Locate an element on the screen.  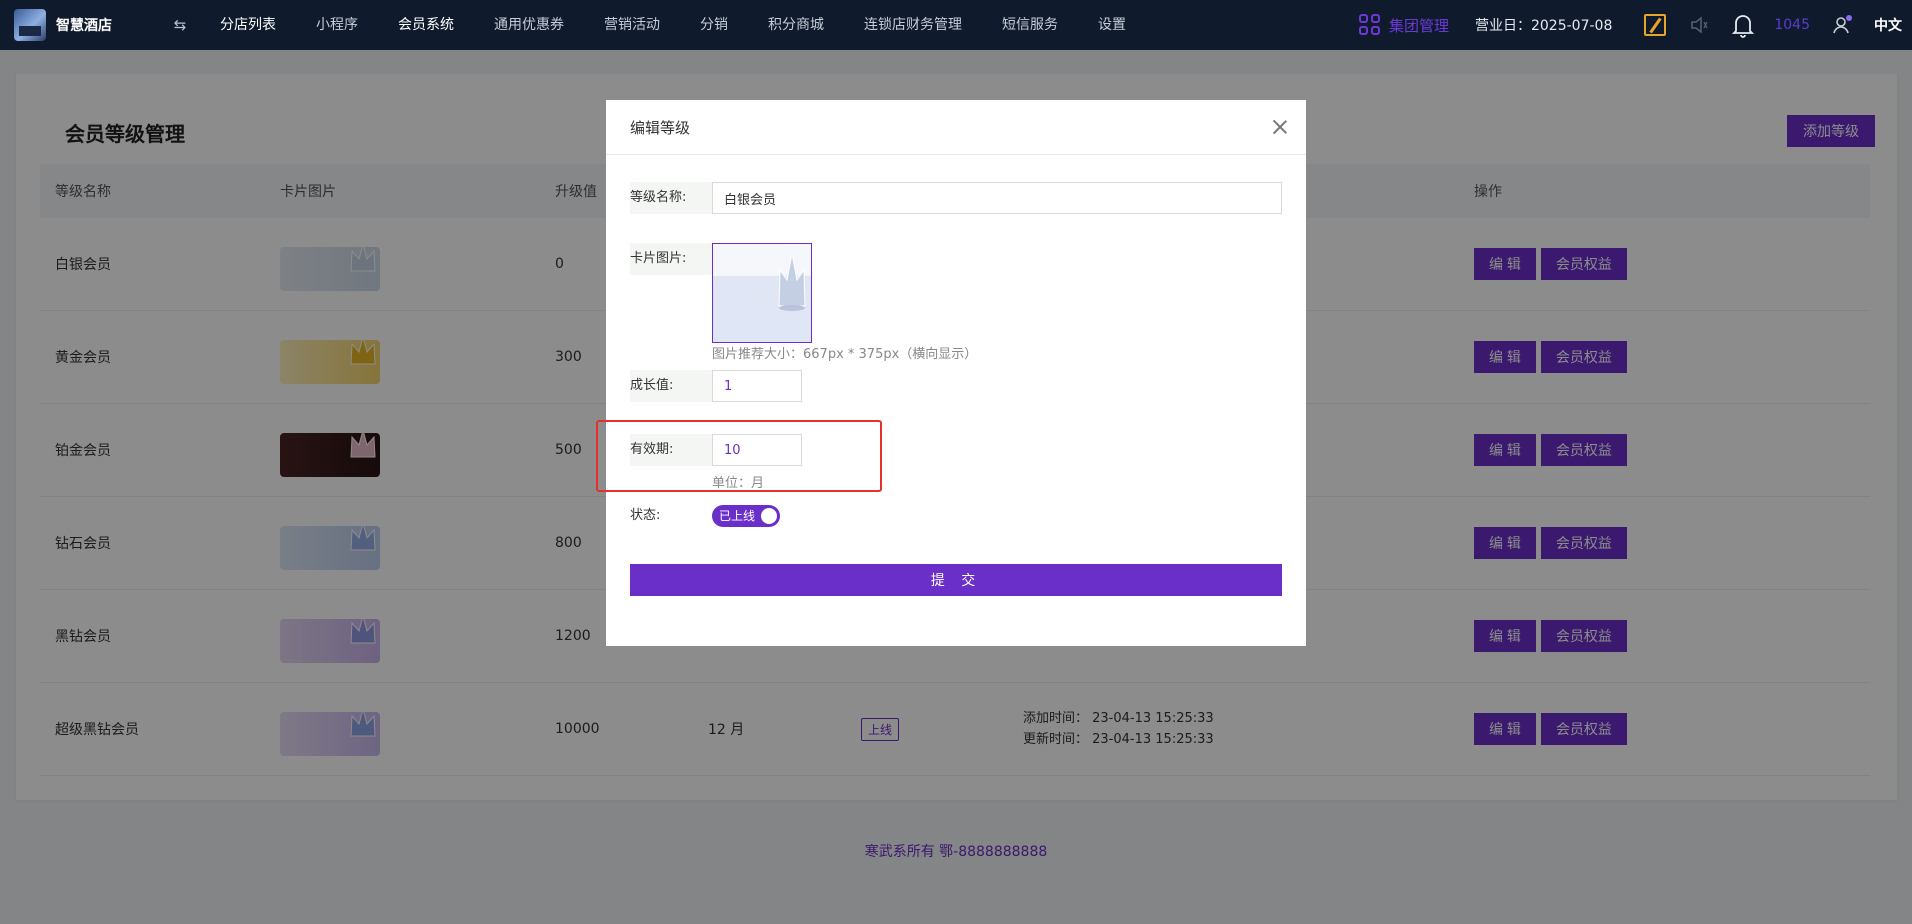
nav-distribution: 分销 is located at coordinates (714, 25).